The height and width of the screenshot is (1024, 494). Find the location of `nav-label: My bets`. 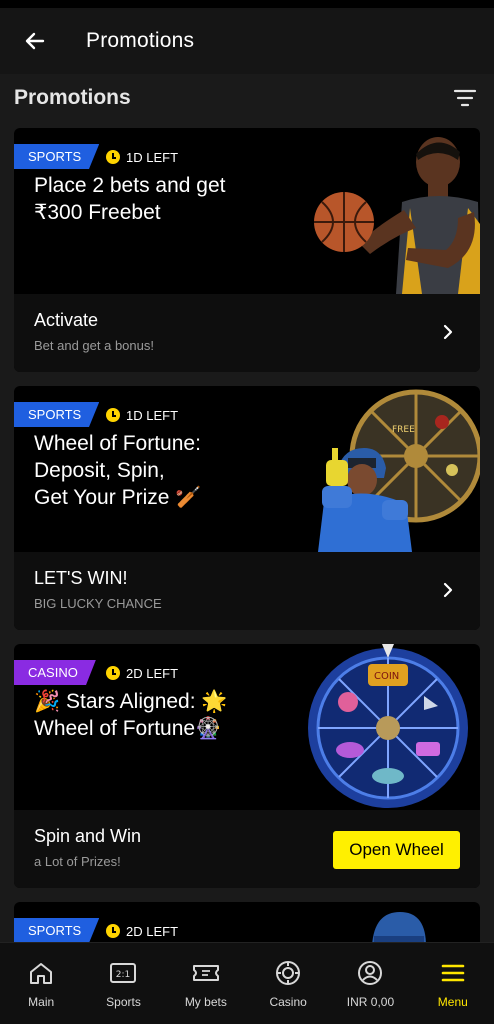

nav-label: My bets is located at coordinates (205, 1002).